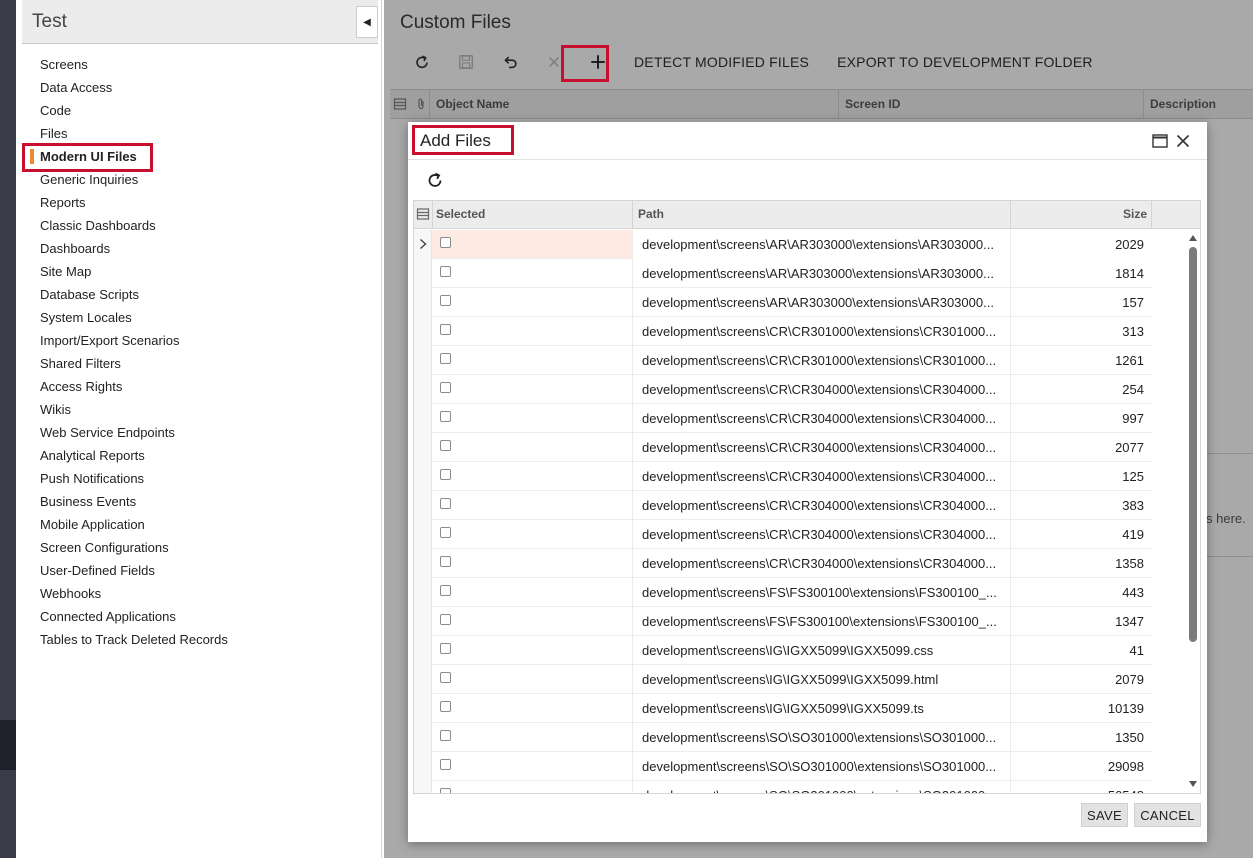 This screenshot has width=1253, height=858. Describe the element at coordinates (1193, 784) in the screenshot. I see `scroll-down-icon` at that location.